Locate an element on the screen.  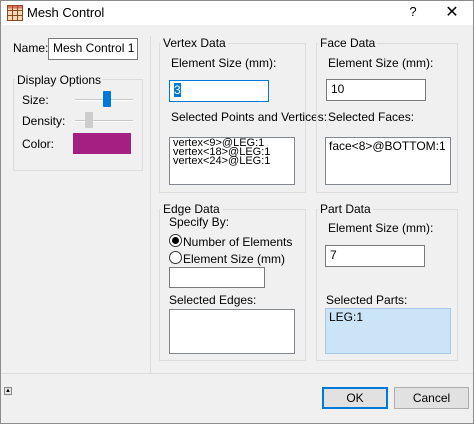
name-label: Name: is located at coordinates (31, 48).